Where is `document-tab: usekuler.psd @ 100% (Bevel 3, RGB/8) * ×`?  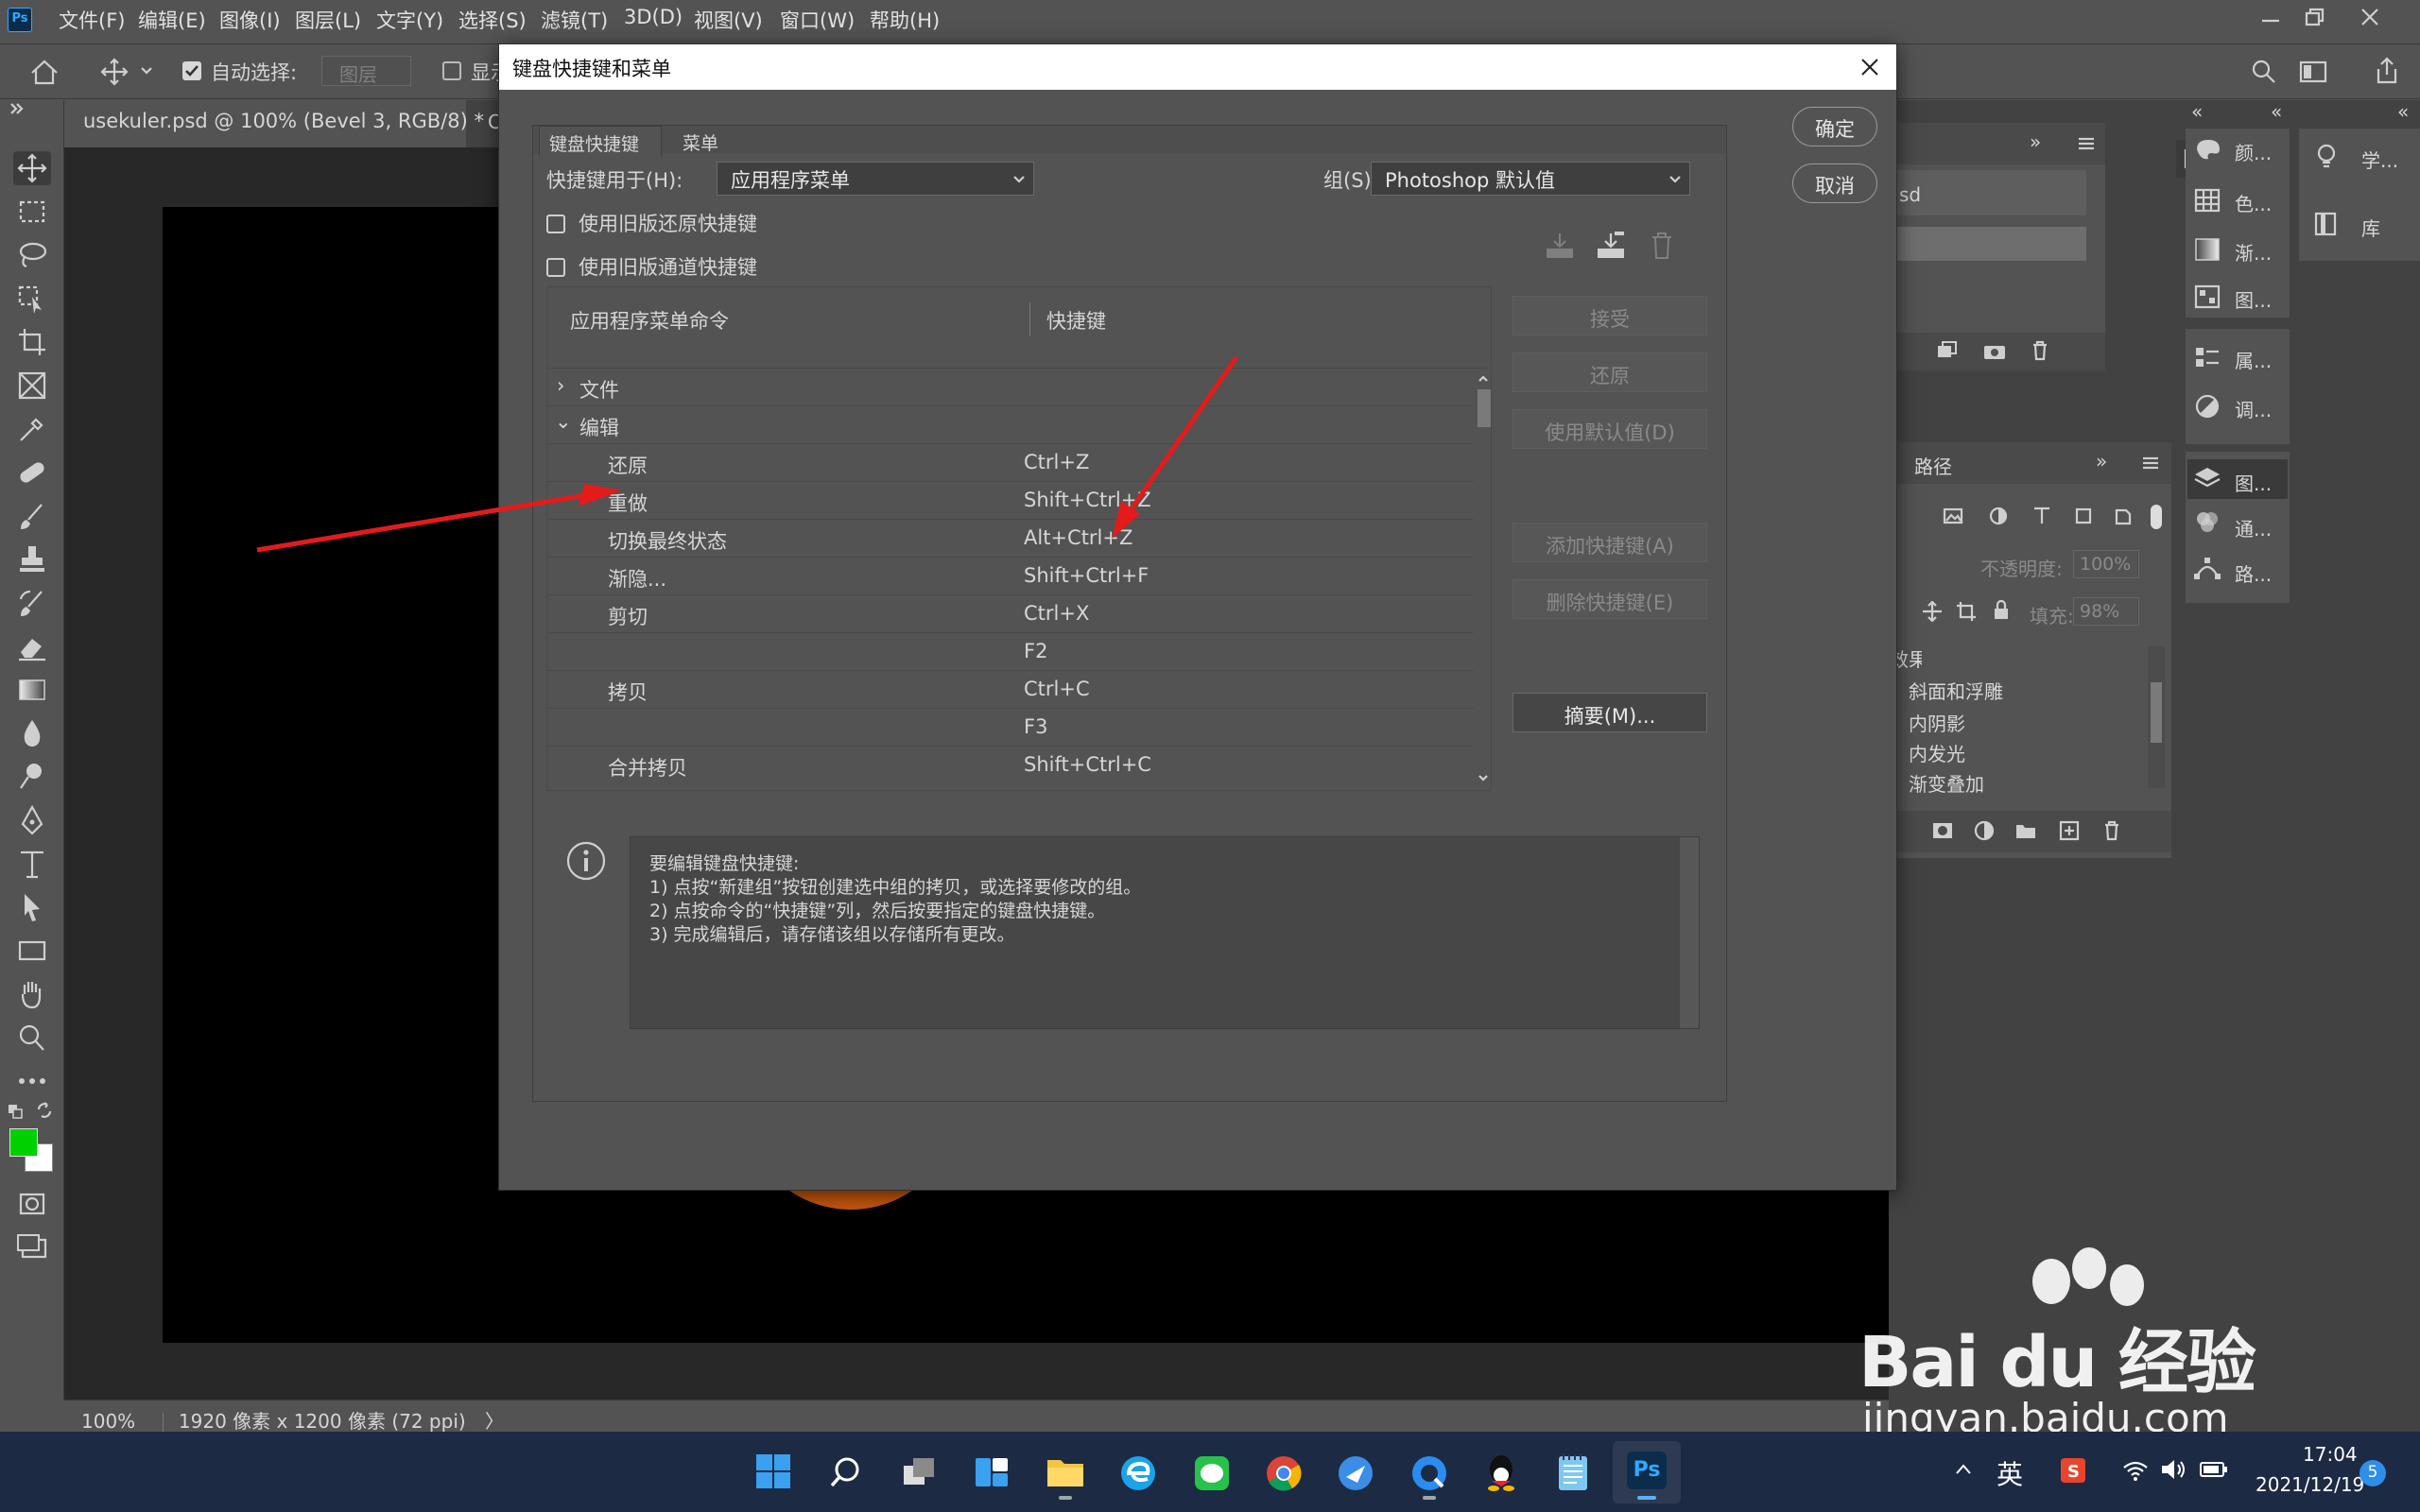 document-tab: usekuler.psd @ 100% (Bevel 3, RGB/8) * × is located at coordinates (290, 123).